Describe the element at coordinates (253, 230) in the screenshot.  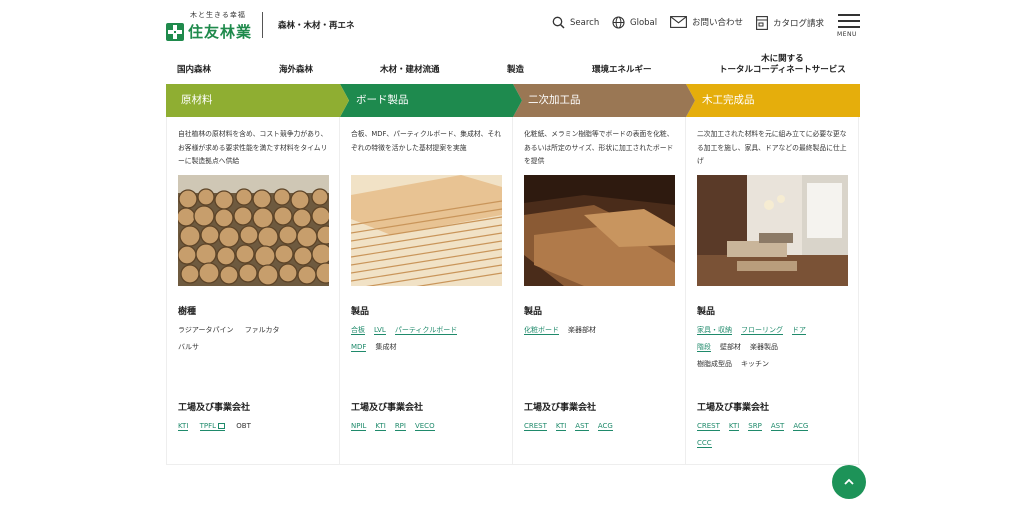
I see `log-pile-image` at that location.